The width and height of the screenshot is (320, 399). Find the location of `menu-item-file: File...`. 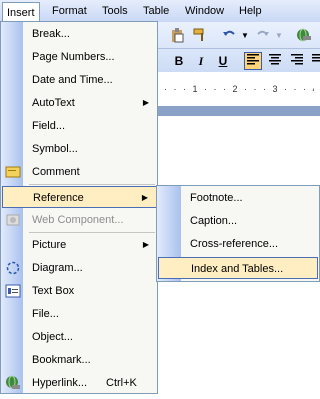

menu-item-file: File... is located at coordinates (79, 314).